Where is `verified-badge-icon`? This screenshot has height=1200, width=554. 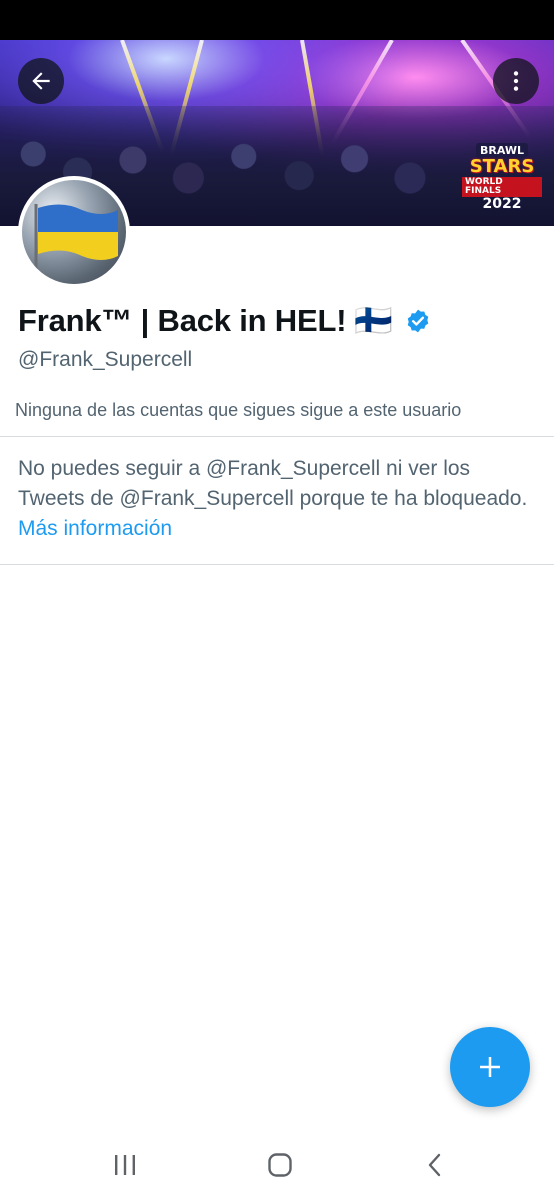 verified-badge-icon is located at coordinates (418, 321).